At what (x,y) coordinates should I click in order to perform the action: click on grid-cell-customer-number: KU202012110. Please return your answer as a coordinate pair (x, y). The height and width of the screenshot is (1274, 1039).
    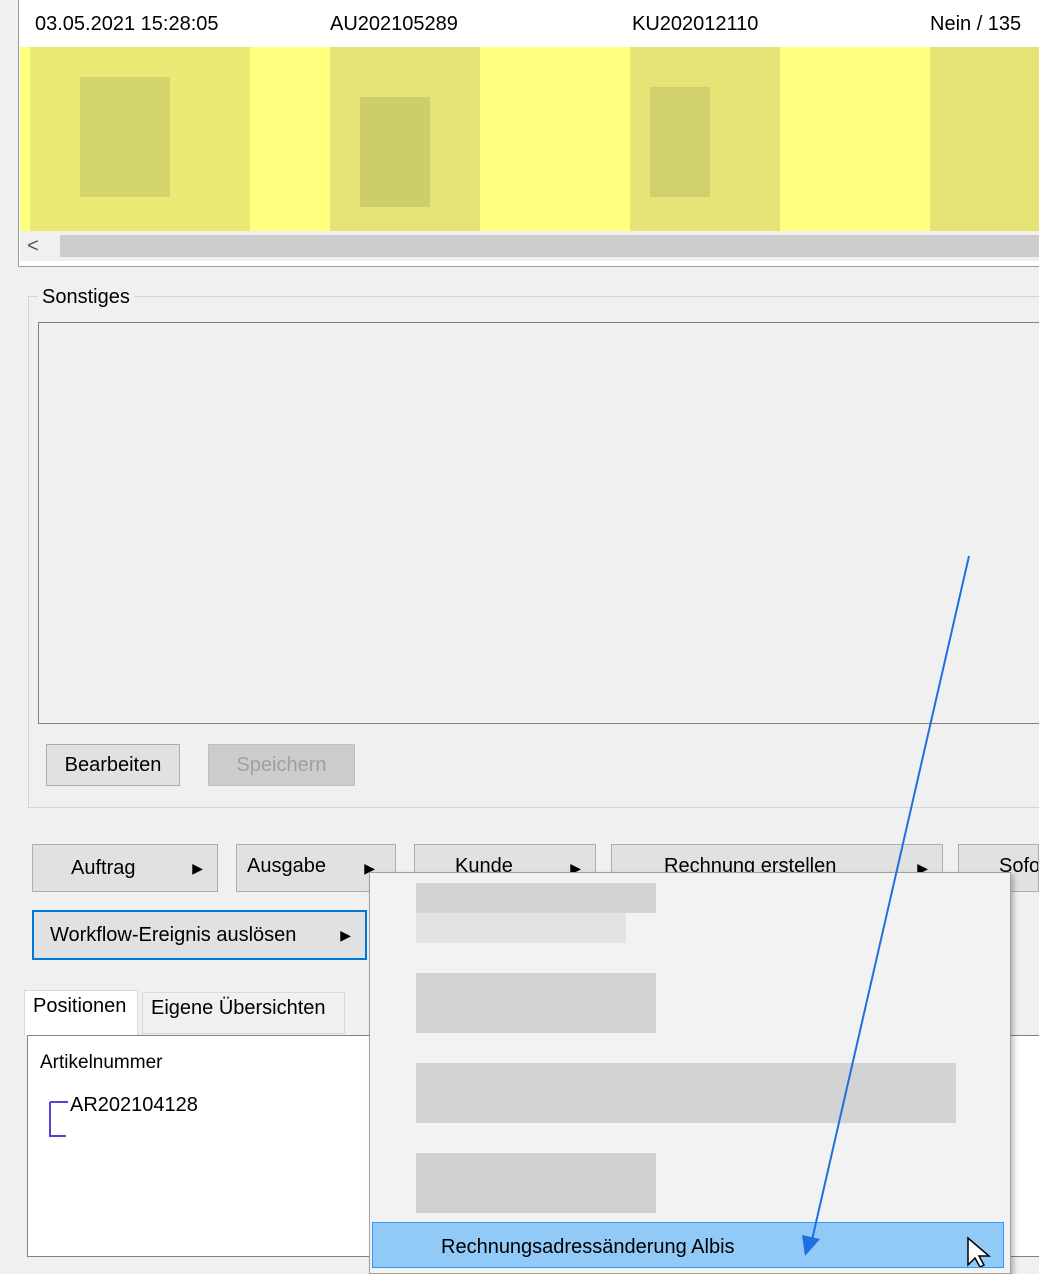
    Looking at the image, I should click on (695, 24).